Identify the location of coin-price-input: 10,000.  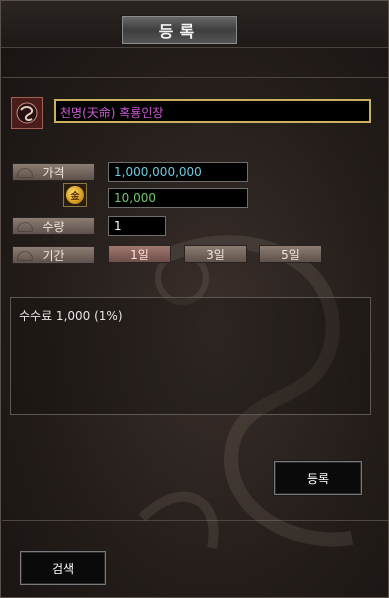
(178, 198).